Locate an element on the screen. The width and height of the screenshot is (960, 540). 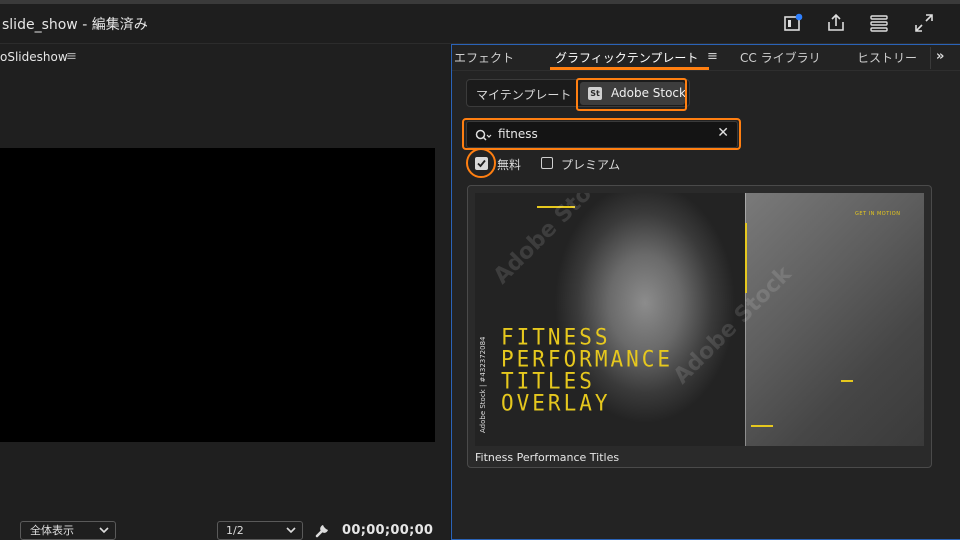
tab-cc-libraries: CC ライブラリ is located at coordinates (780, 57).